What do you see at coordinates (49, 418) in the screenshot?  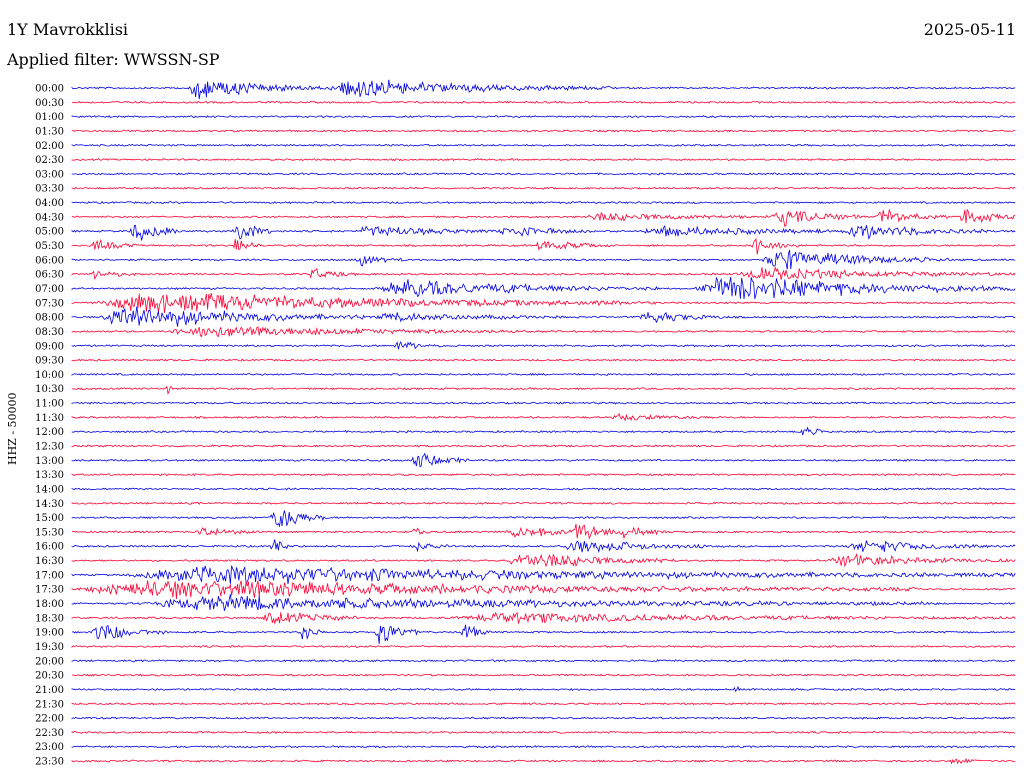 I see `time-tick-label: 11:30` at bounding box center [49, 418].